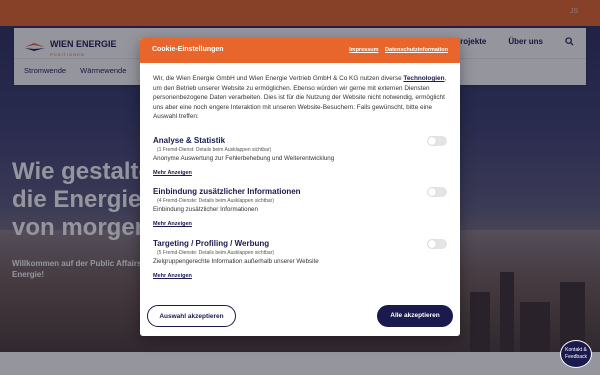 The height and width of the screenshot is (375, 600). Describe the element at coordinates (189, 140) in the screenshot. I see `section-title: Analyse & Statistik` at that location.